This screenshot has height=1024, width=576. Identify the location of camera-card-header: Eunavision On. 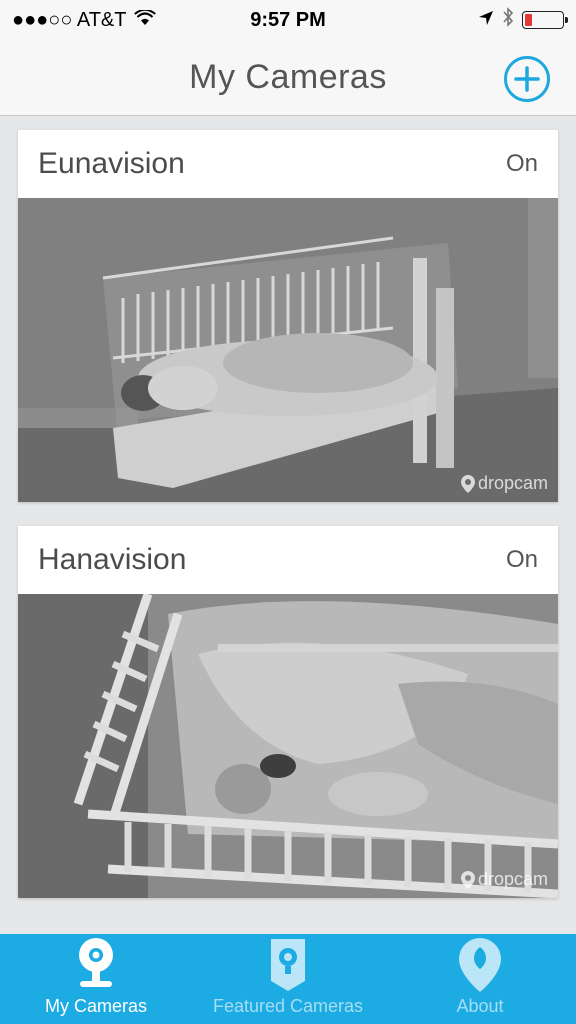
(288, 164).